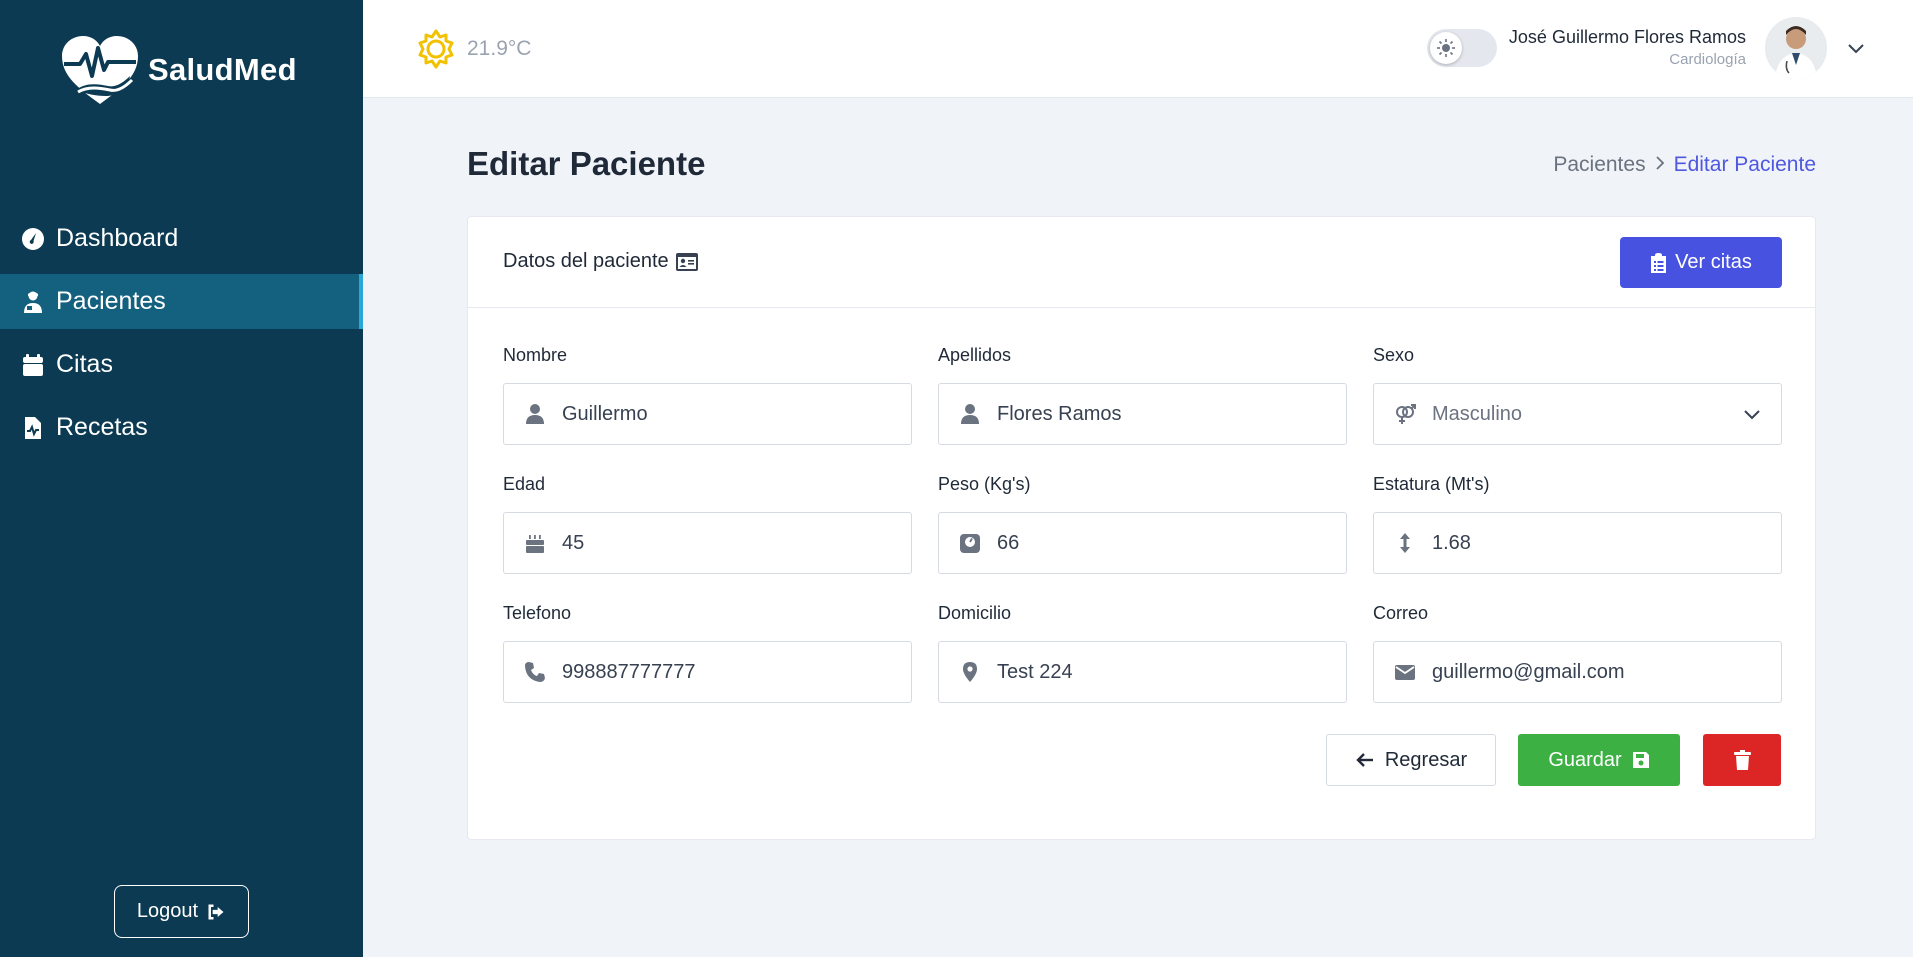  Describe the element at coordinates (535, 543) in the screenshot. I see `birthday-cake-icon` at that location.